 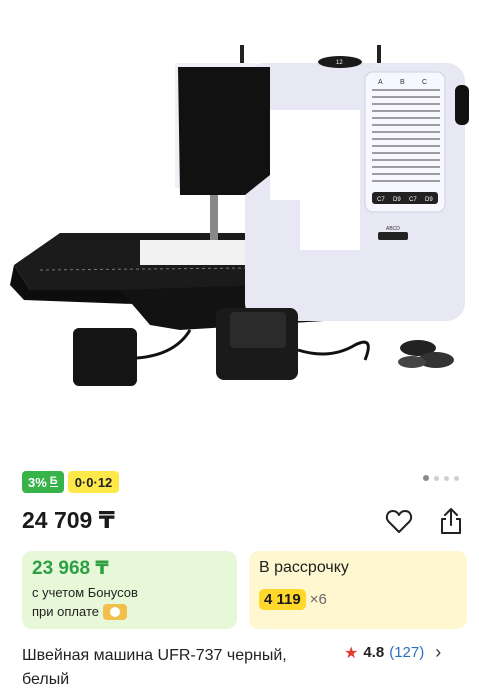 I want to click on panel-special-3: C7, so click(x=413, y=200).